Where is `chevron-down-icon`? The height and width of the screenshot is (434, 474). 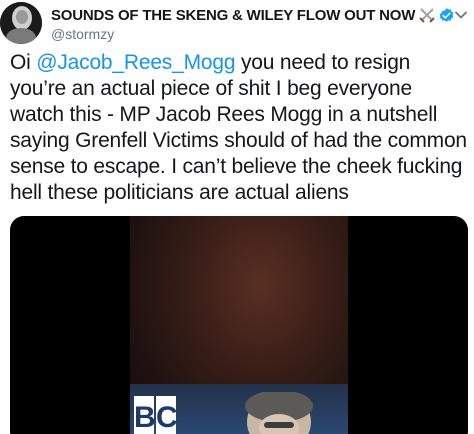
chevron-down-icon is located at coordinates (461, 15).